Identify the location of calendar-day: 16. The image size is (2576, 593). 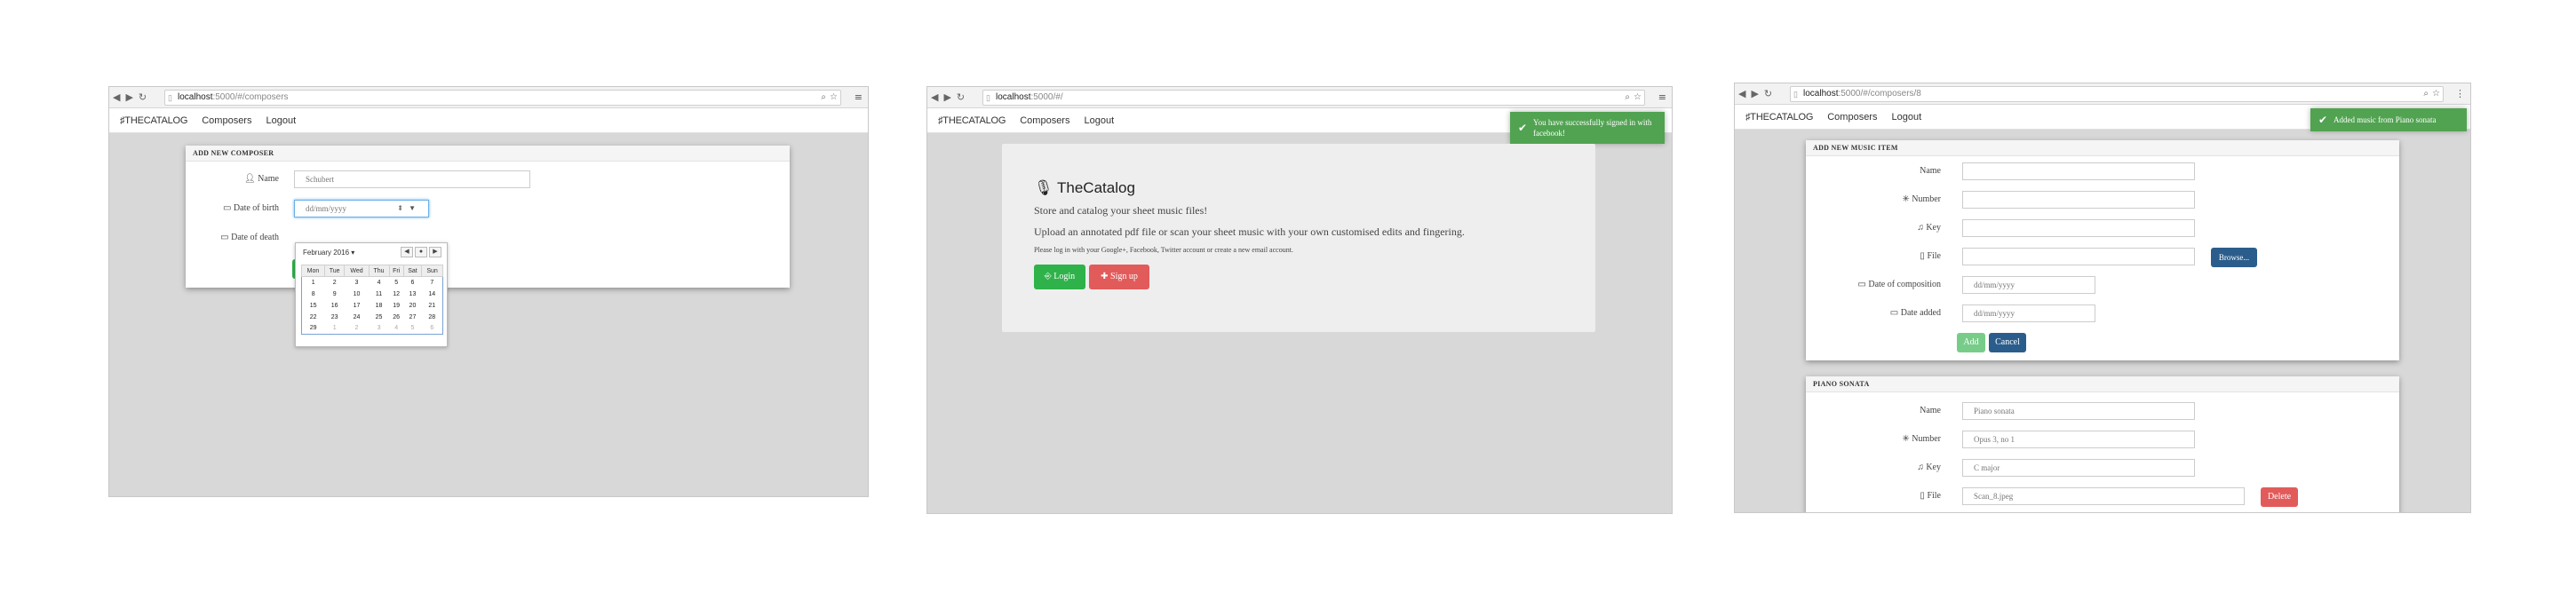
(334, 306).